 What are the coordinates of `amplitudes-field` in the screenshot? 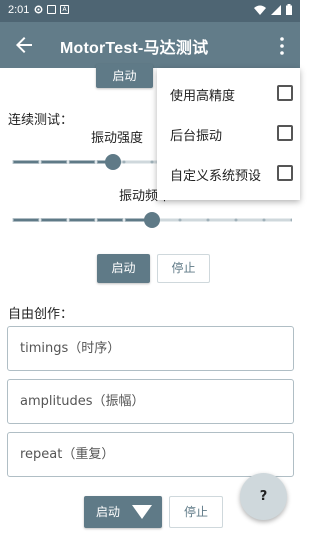 It's located at (150, 401).